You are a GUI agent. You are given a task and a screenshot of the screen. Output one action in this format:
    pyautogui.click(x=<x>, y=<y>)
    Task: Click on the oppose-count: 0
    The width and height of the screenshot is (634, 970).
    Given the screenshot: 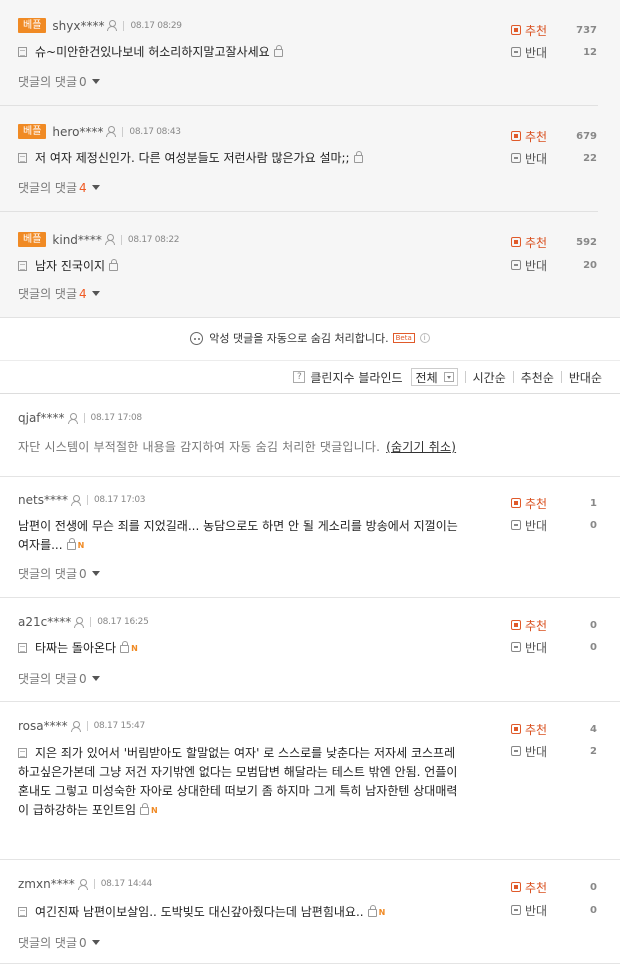 What is the action you would take?
    pyautogui.click(x=593, y=910)
    